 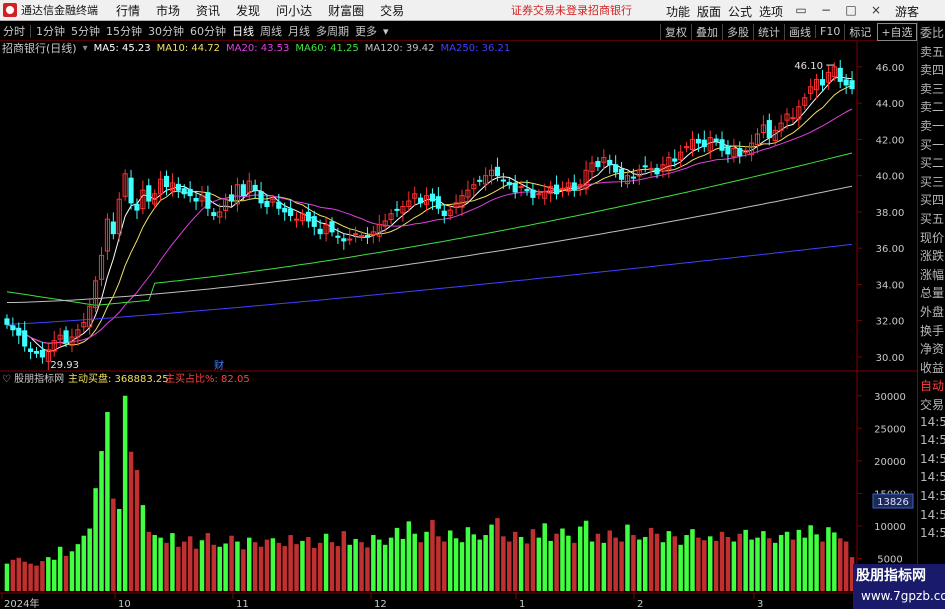 What do you see at coordinates (124, 31) in the screenshot?
I see `period-15min: 15分钟` at bounding box center [124, 31].